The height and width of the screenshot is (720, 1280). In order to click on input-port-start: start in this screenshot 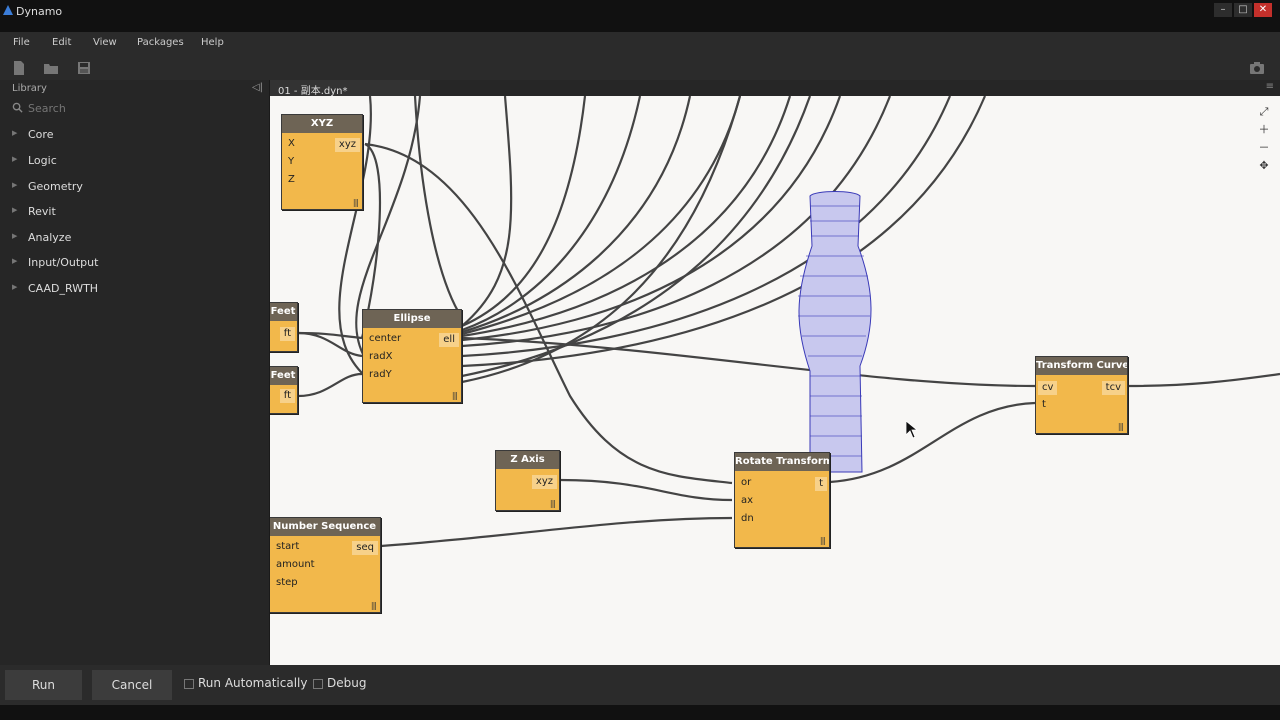, I will do `click(287, 546)`.